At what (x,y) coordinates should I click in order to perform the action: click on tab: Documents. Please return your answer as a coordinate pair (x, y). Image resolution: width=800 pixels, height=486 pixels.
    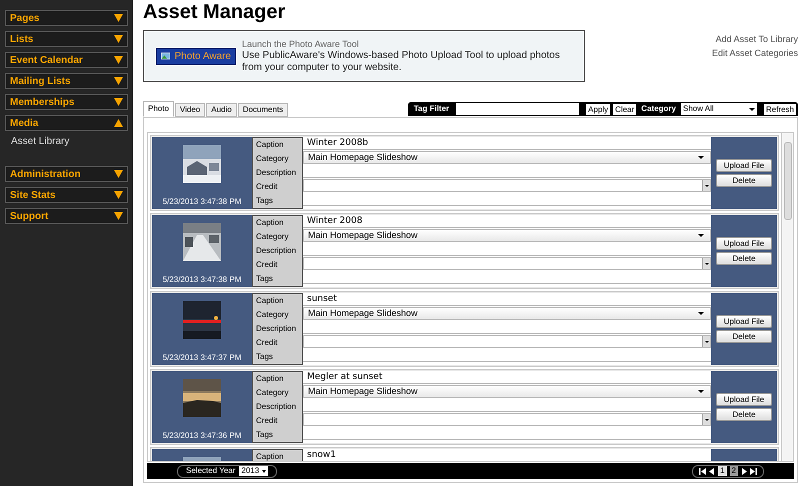
    Looking at the image, I should click on (263, 110).